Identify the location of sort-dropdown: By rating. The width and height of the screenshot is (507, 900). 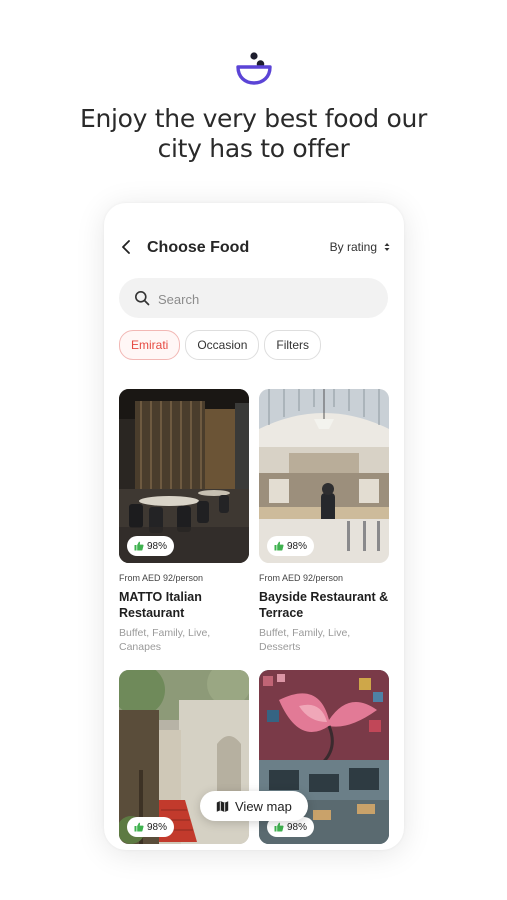
(360, 247).